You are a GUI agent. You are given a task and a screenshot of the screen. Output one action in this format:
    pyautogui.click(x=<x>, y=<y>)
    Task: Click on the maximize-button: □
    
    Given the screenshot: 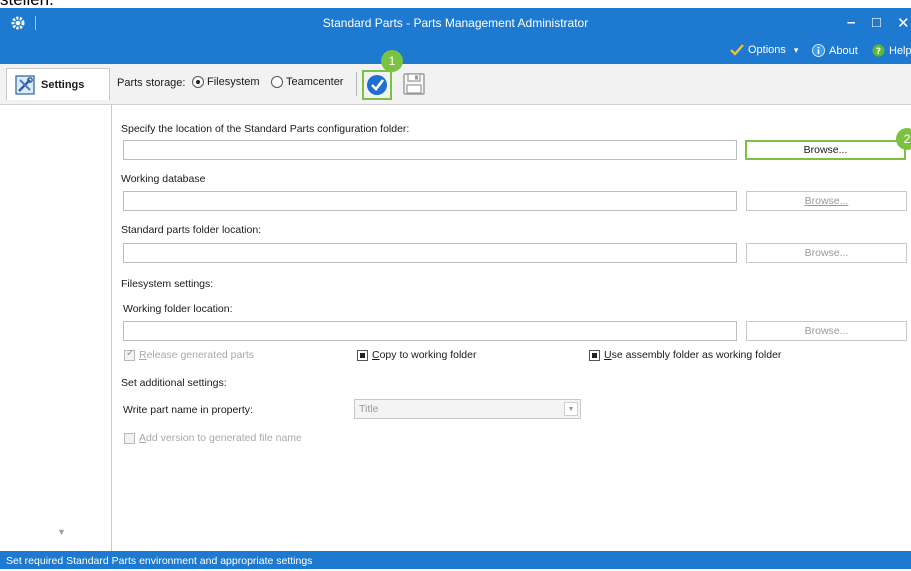 What is the action you would take?
    pyautogui.click(x=876, y=22)
    